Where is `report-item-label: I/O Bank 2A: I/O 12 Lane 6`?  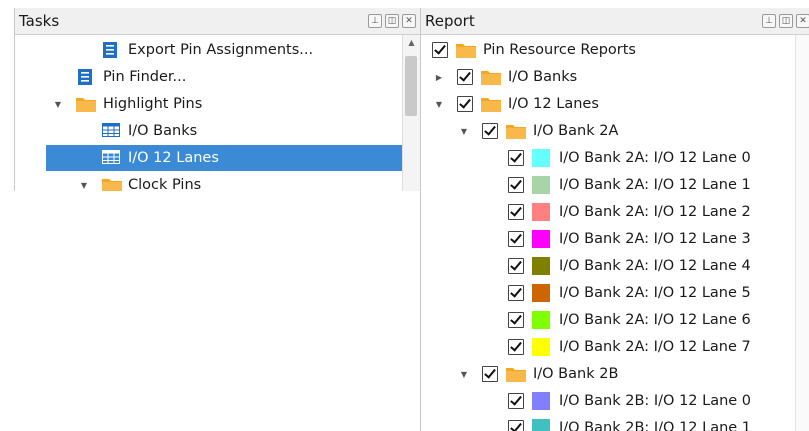 report-item-label: I/O Bank 2A: I/O 12 Lane 6 is located at coordinates (655, 320).